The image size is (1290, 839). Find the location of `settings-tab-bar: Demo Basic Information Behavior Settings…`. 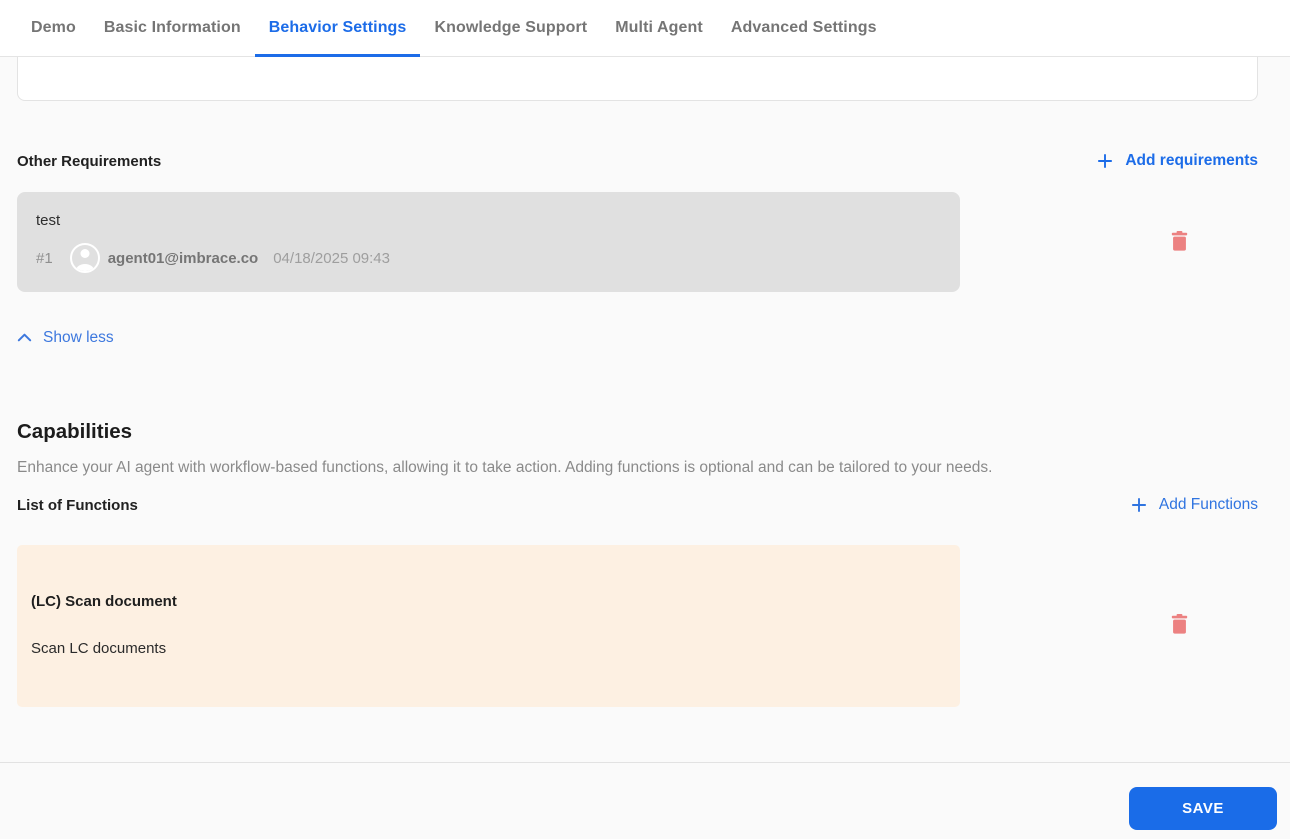

settings-tab-bar: Demo Basic Information Behavior Settings… is located at coordinates (645, 28).